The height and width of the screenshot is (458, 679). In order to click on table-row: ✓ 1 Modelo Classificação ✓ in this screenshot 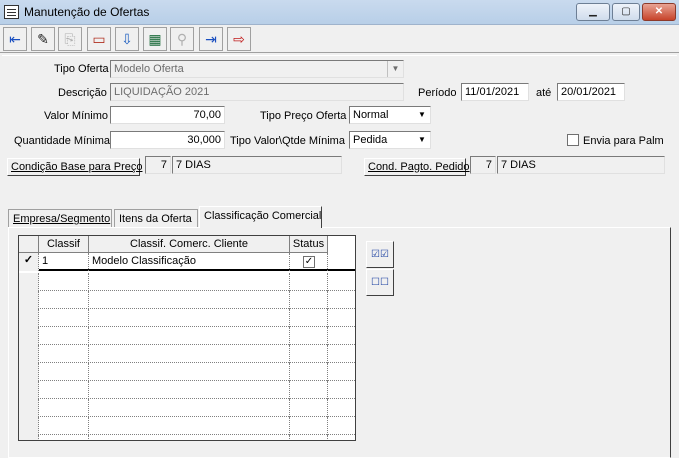, I will do `click(187, 262)`.